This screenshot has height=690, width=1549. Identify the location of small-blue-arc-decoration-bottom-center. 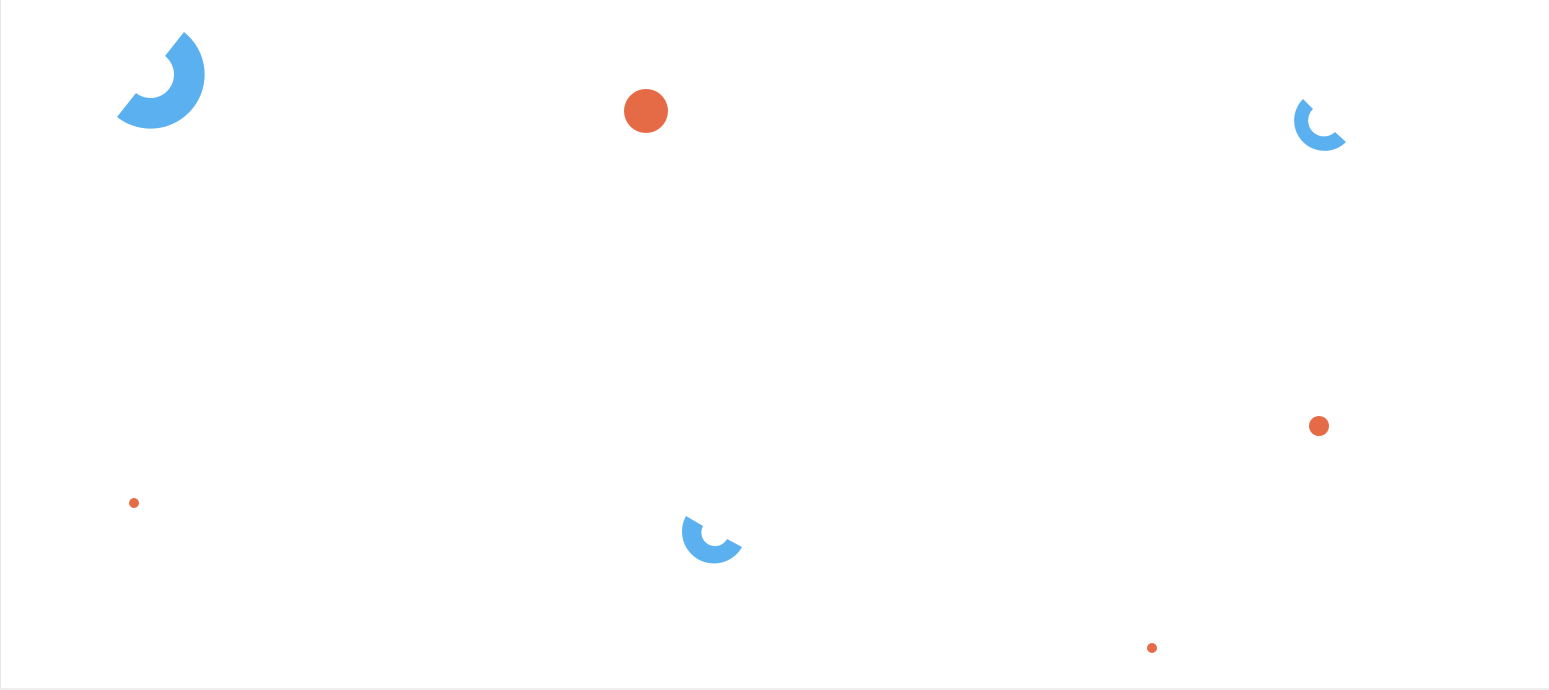
(712, 540).